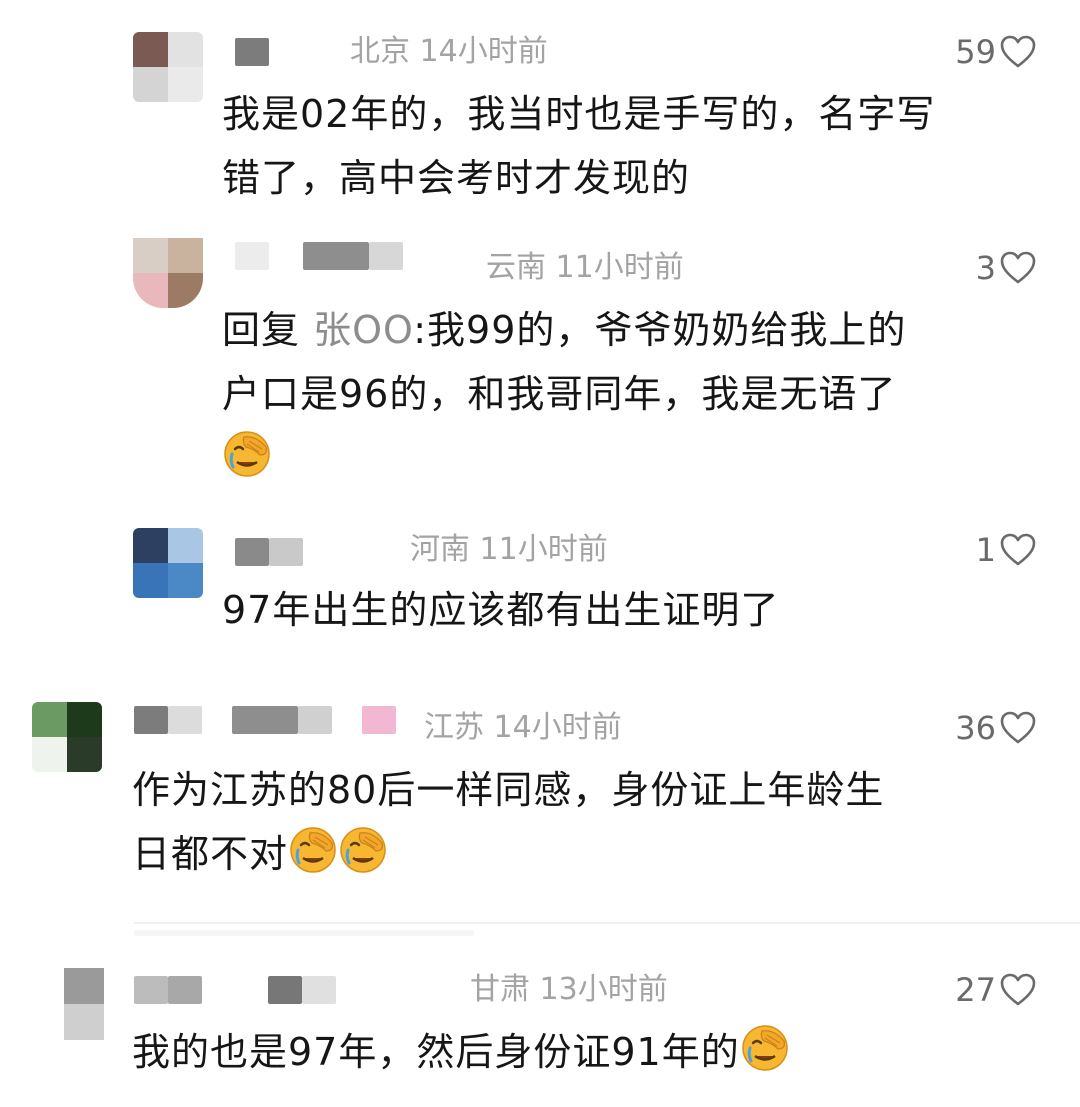 The image size is (1080, 1107). Describe the element at coordinates (579, 114) in the screenshot. I see `comment-text-line: 我是02年的，我当时也是手写的，名字写` at that location.